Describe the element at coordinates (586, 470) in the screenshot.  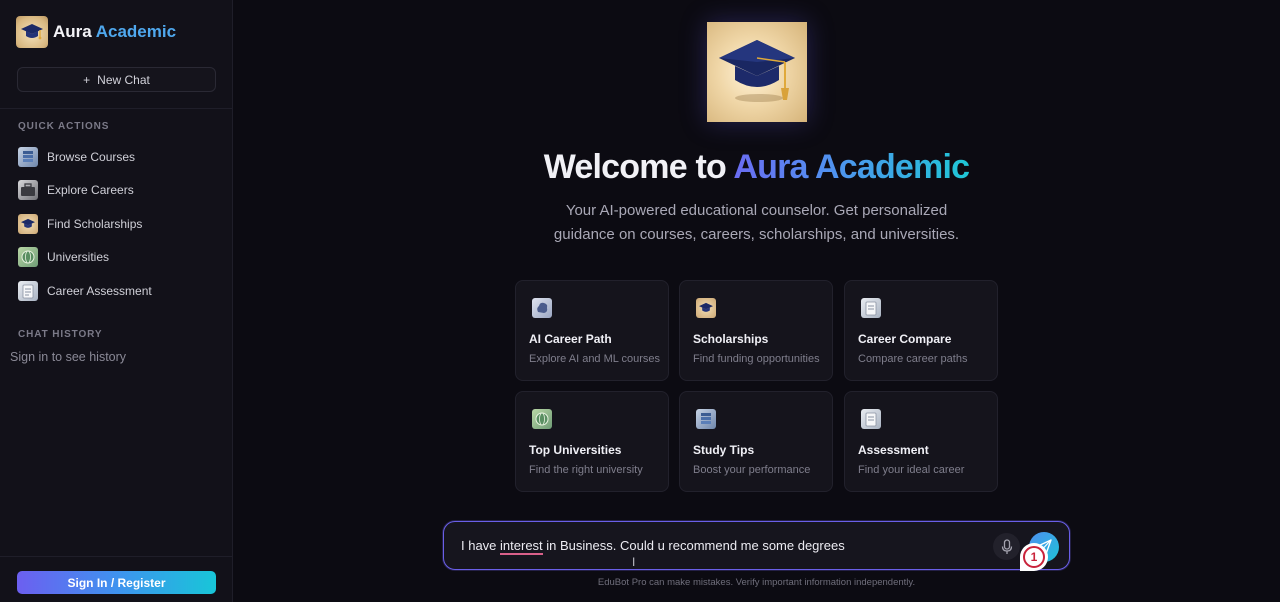
I see `card-description: Find the right university` at that location.